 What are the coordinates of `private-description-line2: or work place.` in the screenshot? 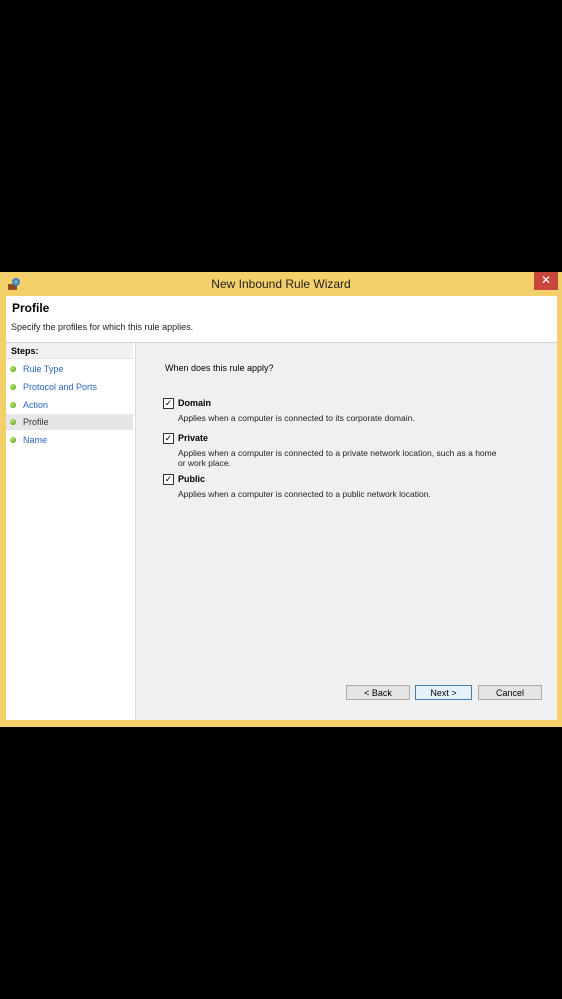 It's located at (204, 463).